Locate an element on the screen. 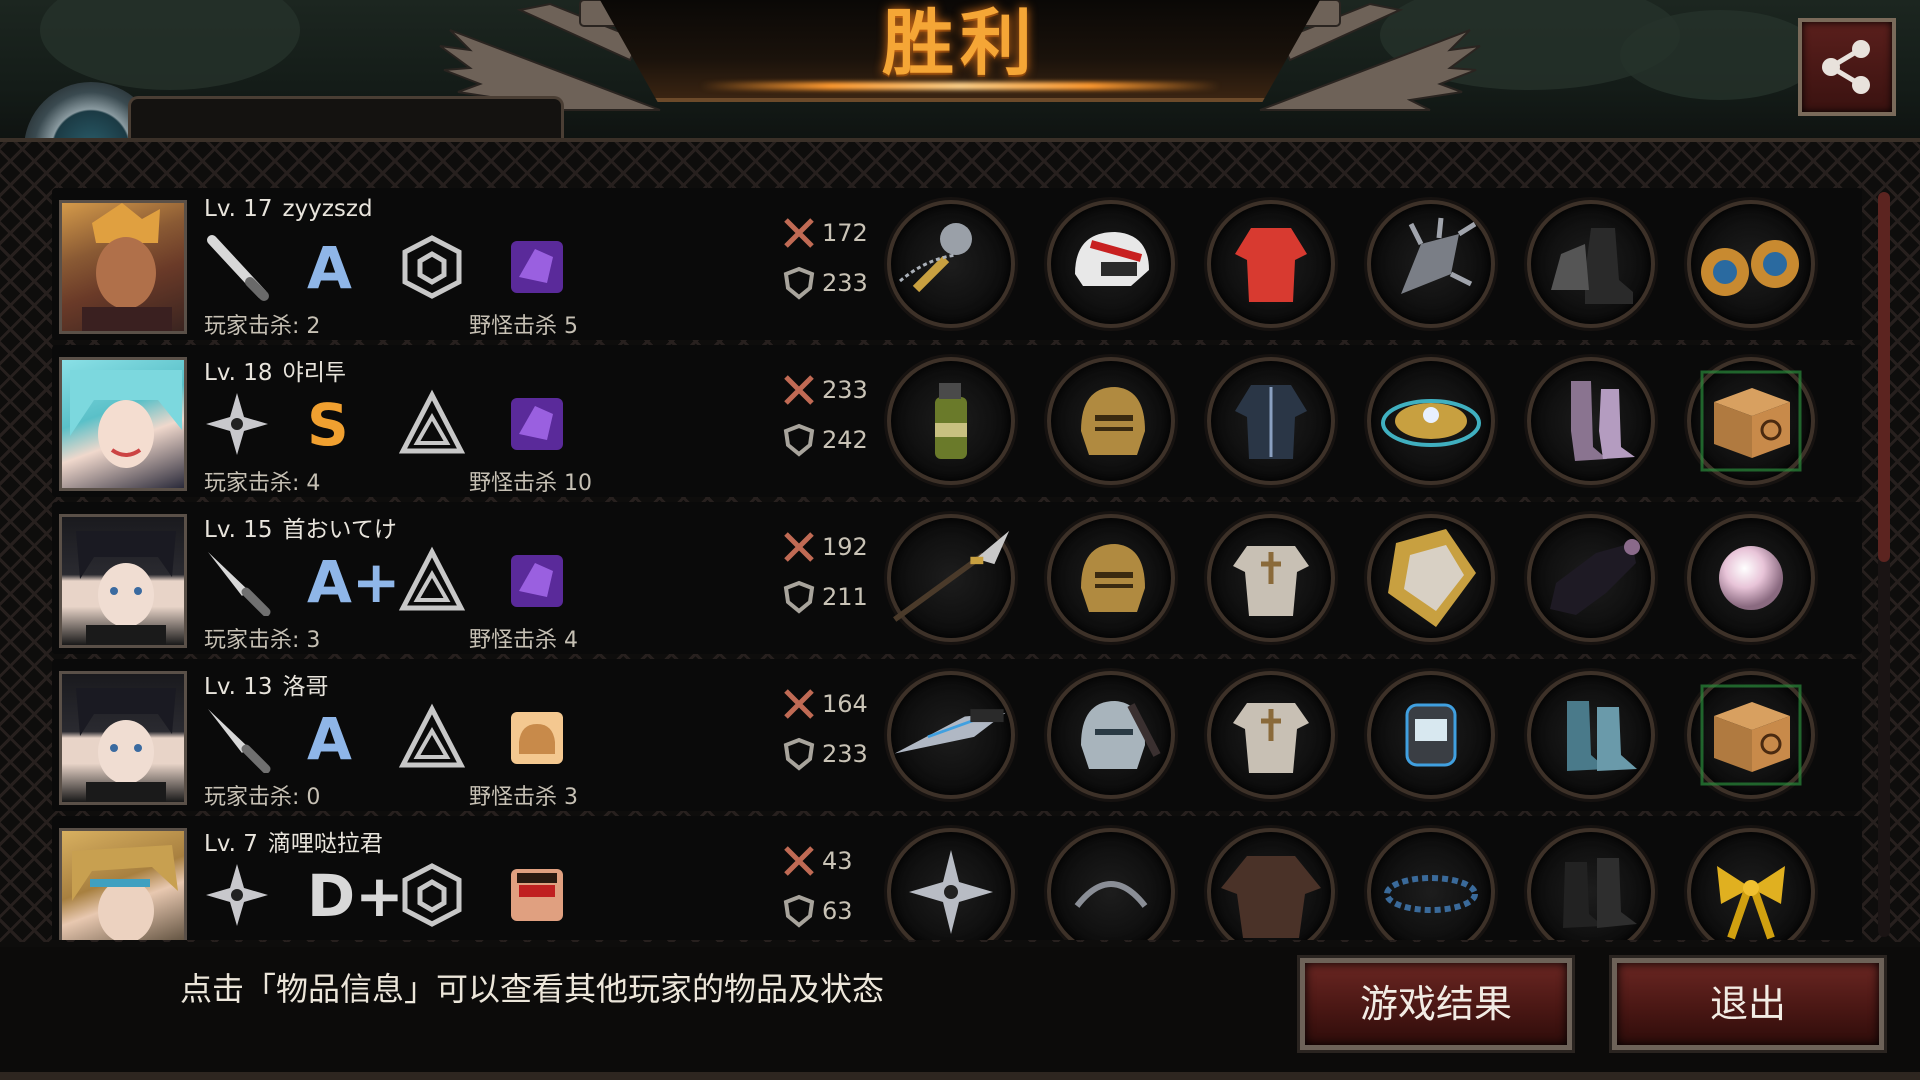 The height and width of the screenshot is (1080, 1920). player-kills: 玩家击杀: 0 is located at coordinates (262, 797).